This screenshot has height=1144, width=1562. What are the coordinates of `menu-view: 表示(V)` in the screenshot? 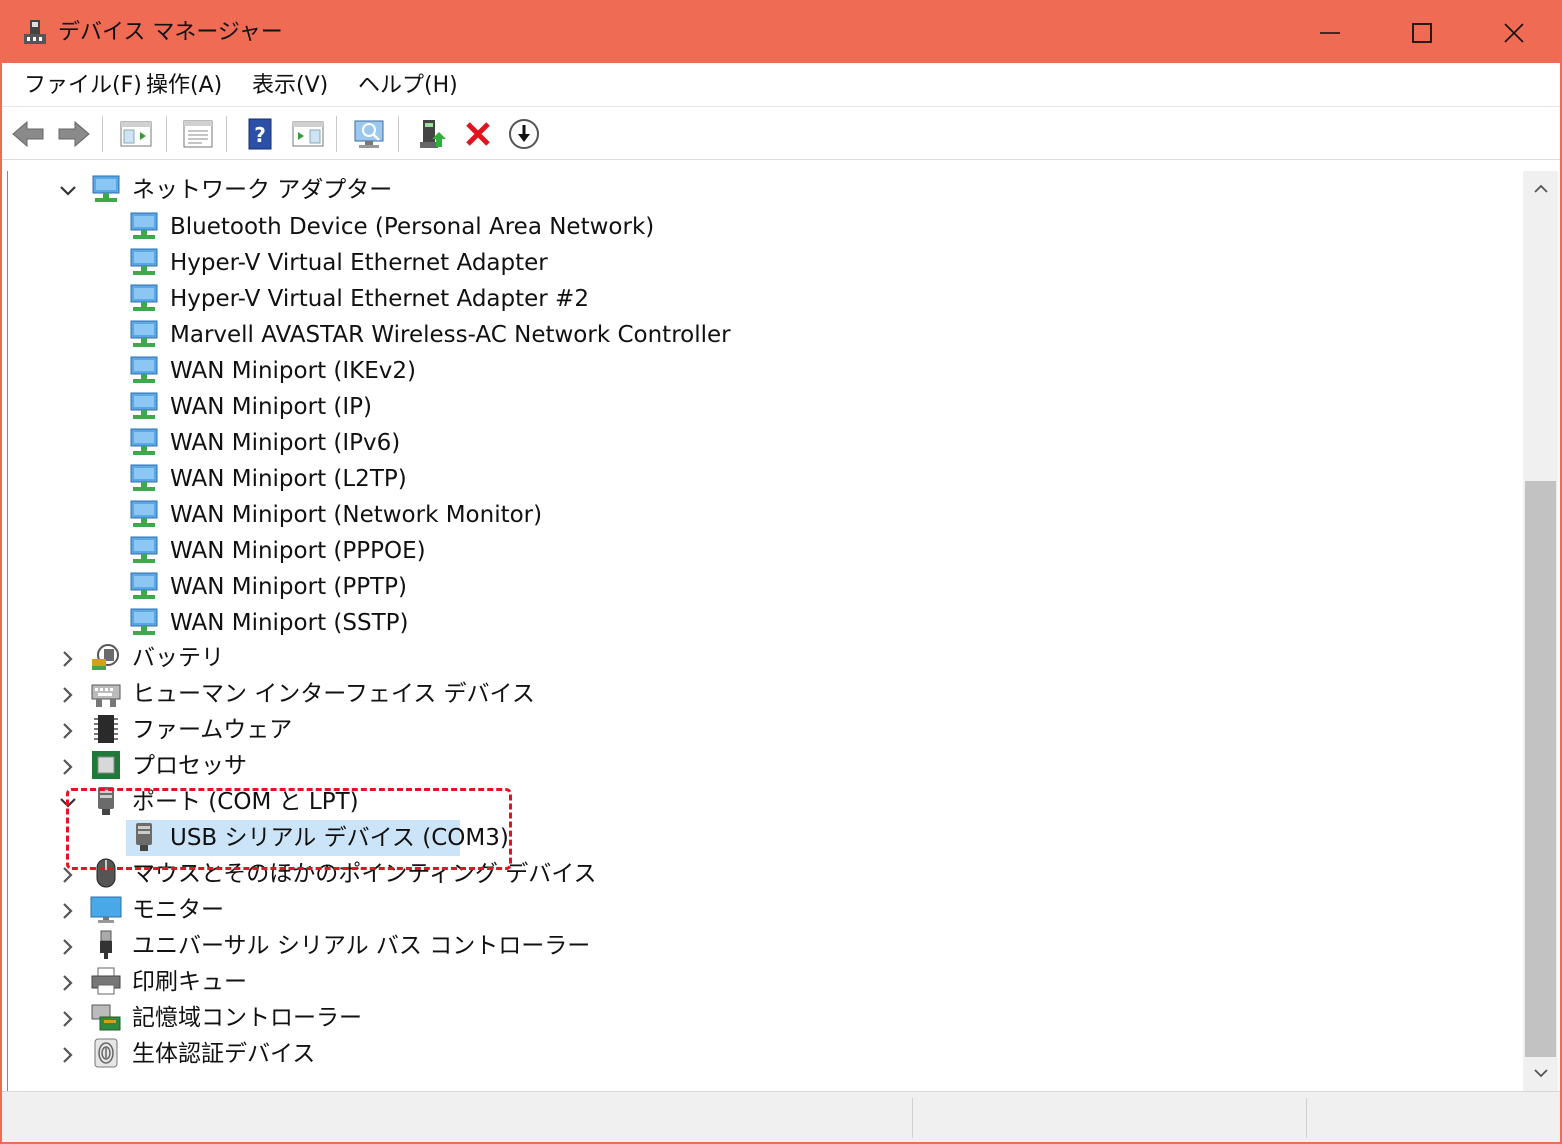 It's located at (290, 86).